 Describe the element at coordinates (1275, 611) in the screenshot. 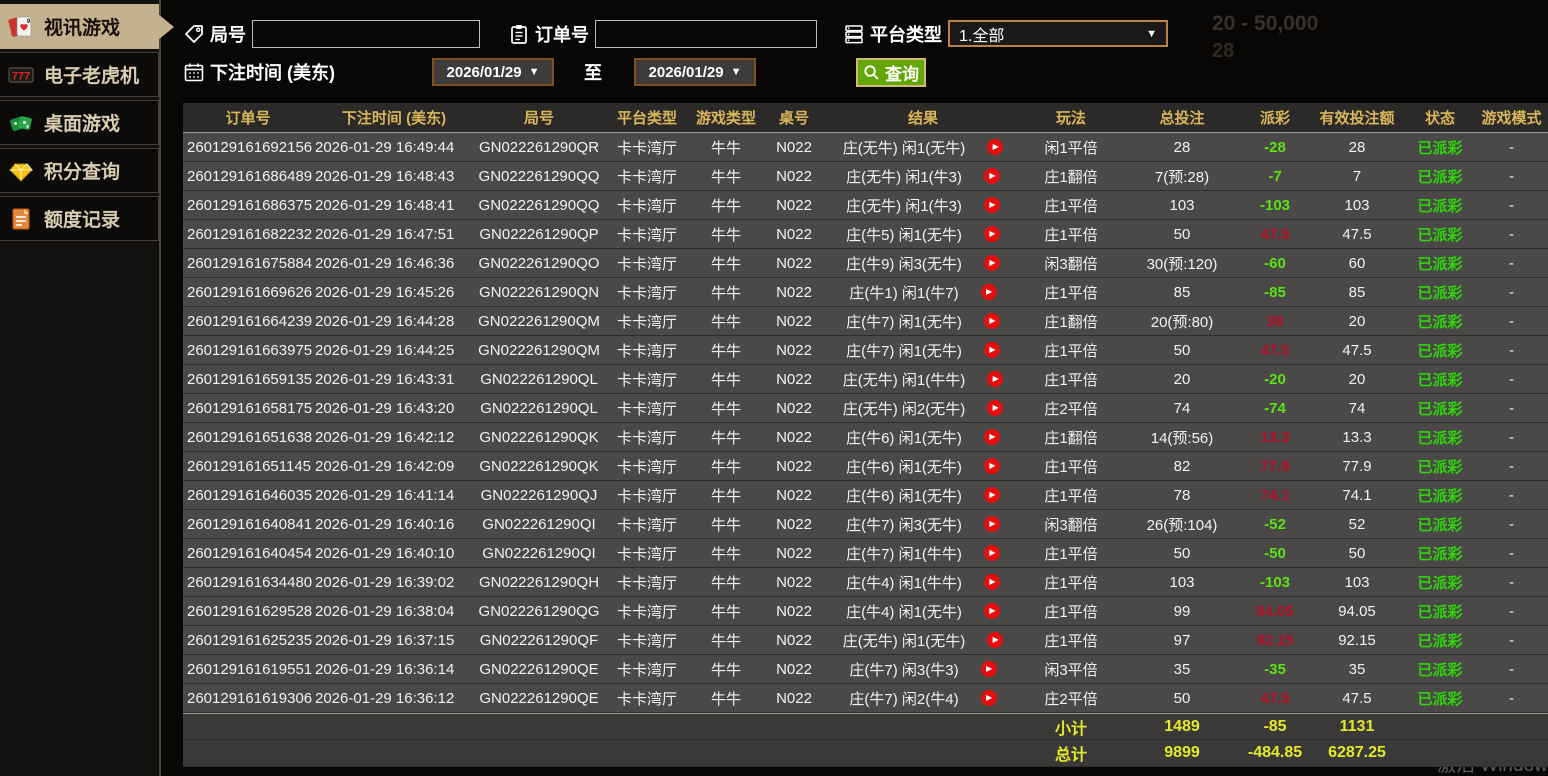

I see `cell-payout: 94.05` at that location.